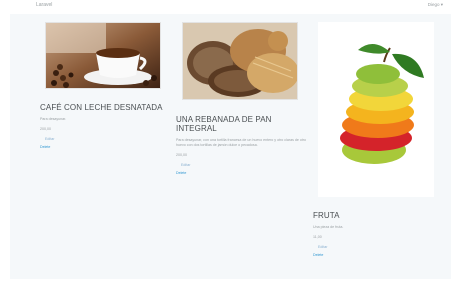 This screenshot has height=287, width=459. I want to click on product-price: 11,00, so click(317, 237).